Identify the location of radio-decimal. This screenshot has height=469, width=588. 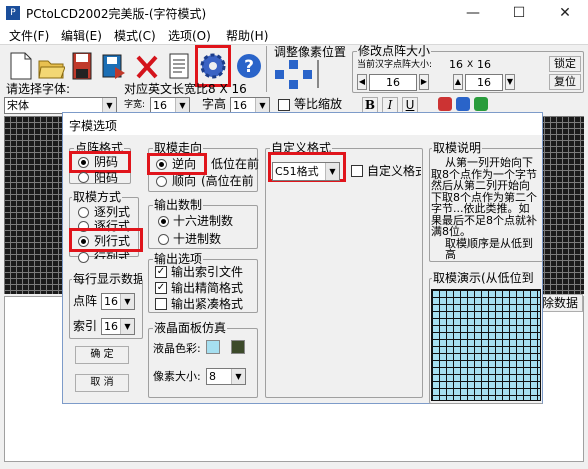
(163, 239).